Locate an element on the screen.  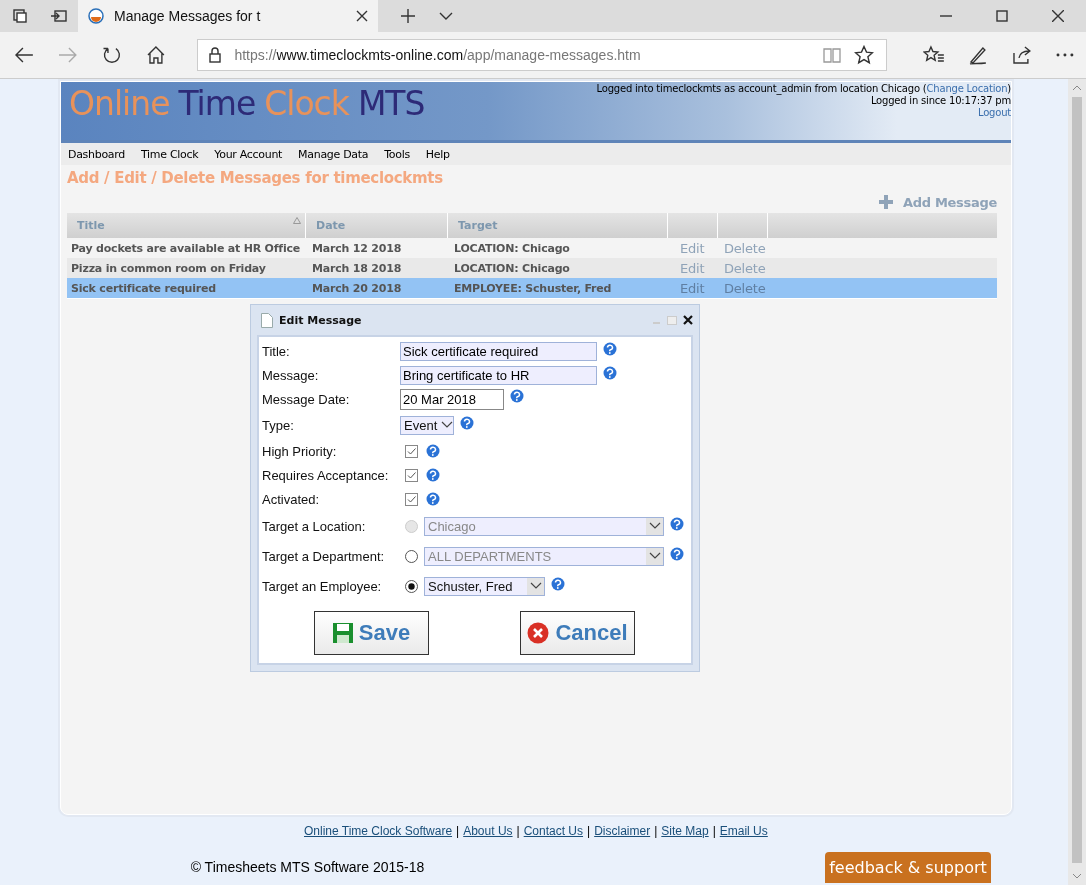
menu-item: Your Account is located at coordinates (248, 154).